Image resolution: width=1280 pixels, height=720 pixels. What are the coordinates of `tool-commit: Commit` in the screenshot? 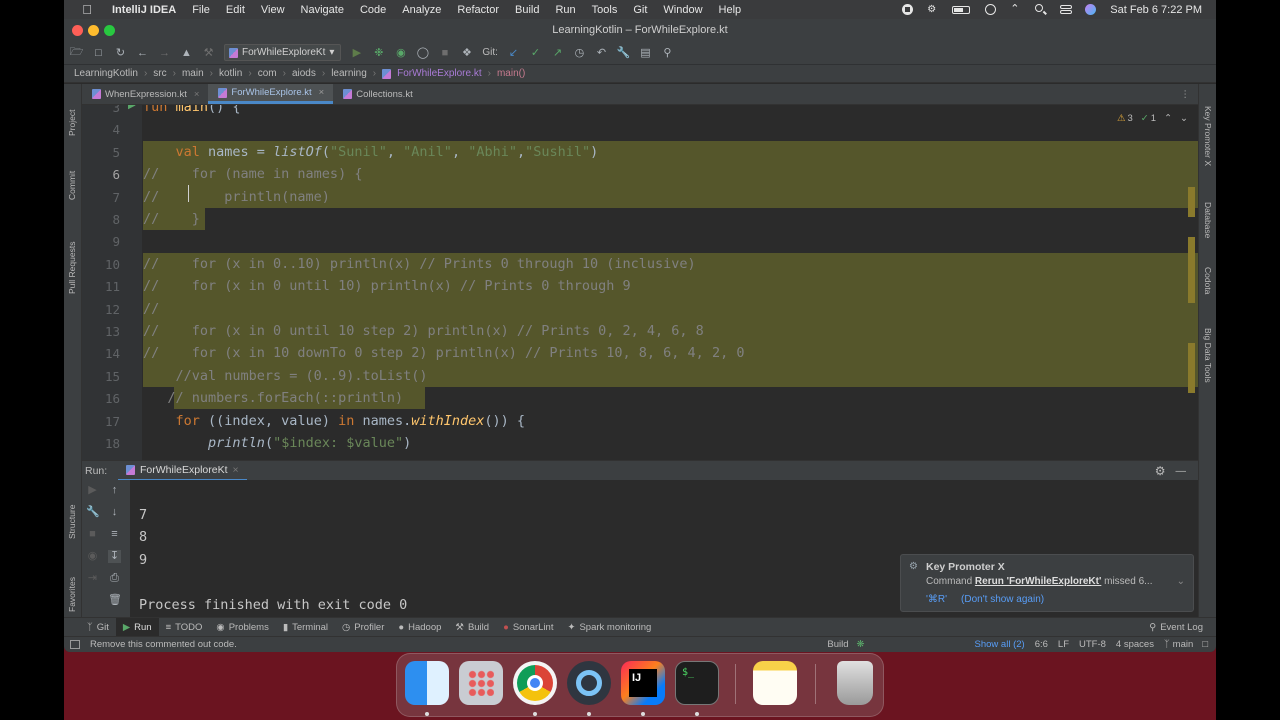 It's located at (72, 185).